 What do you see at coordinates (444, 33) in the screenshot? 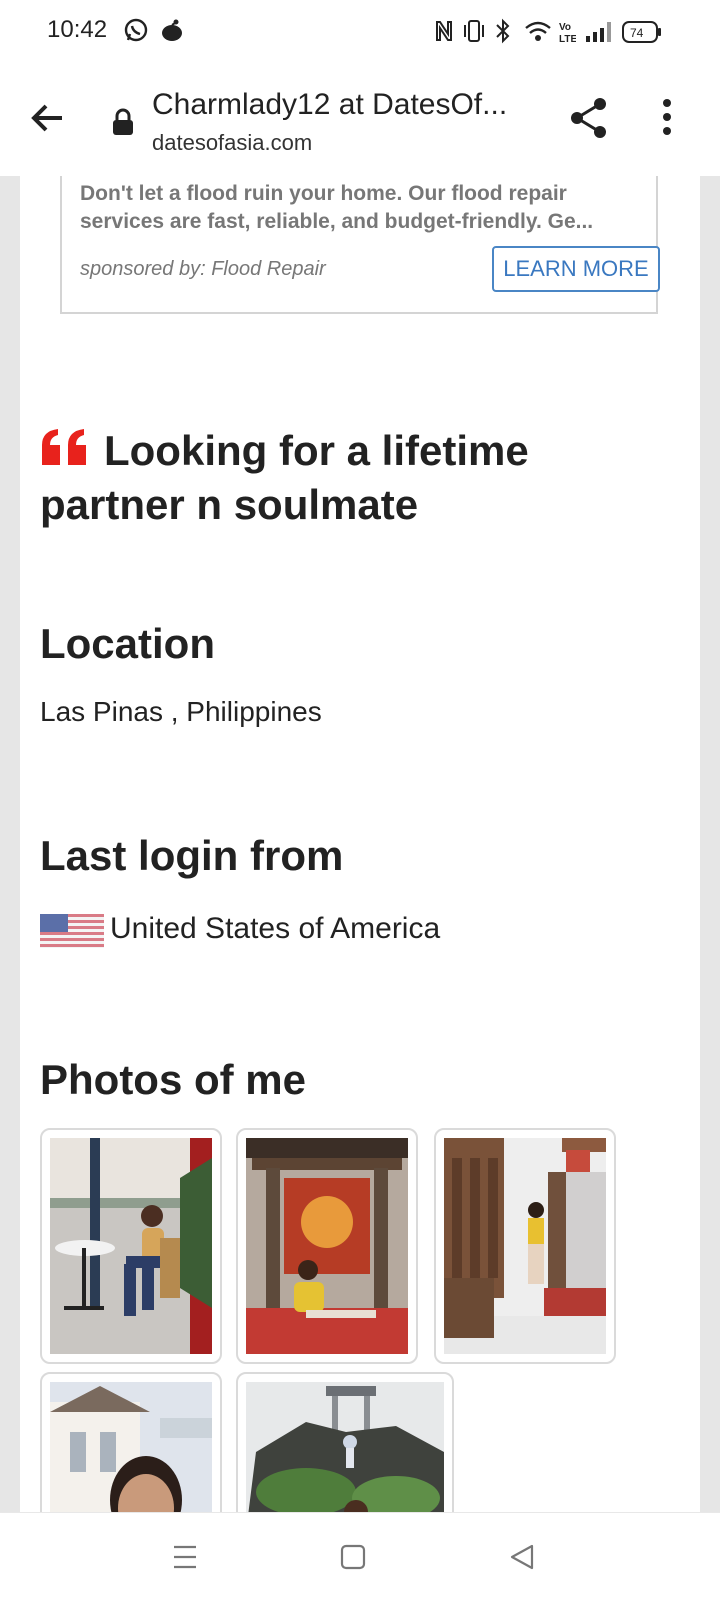
I see `nfc-icon` at bounding box center [444, 33].